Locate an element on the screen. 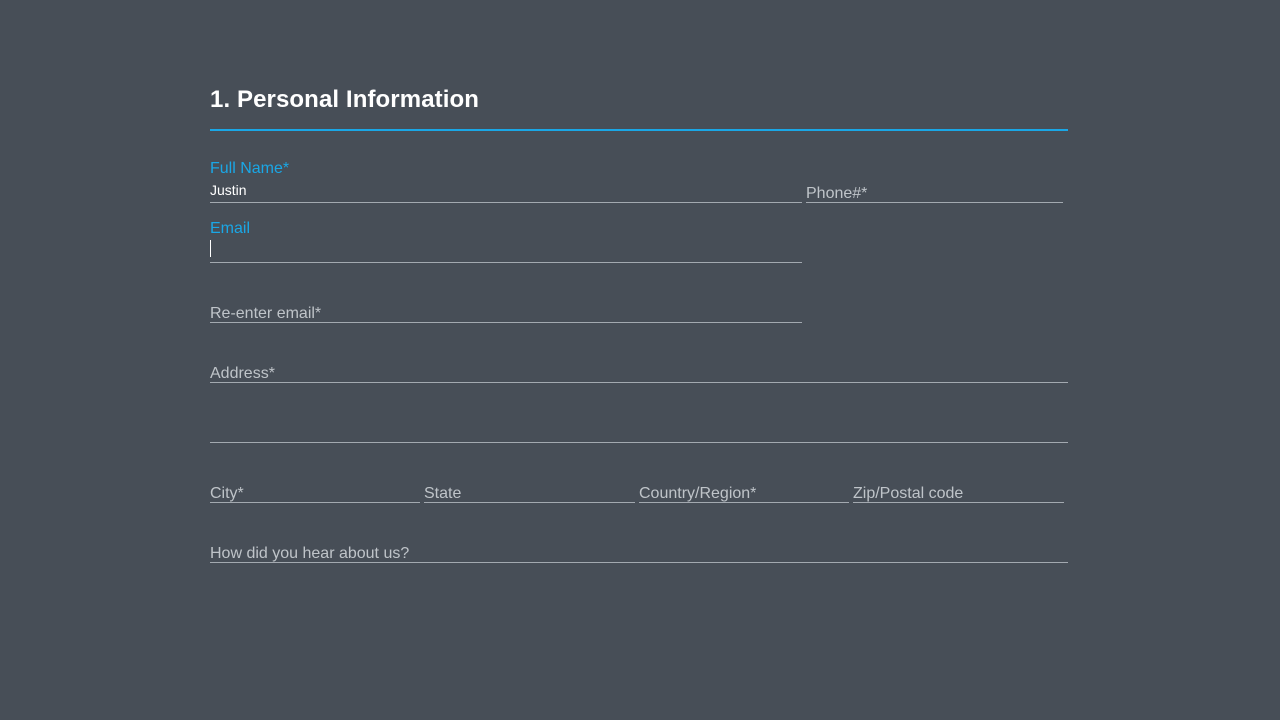  phone-underline is located at coordinates (934, 202).